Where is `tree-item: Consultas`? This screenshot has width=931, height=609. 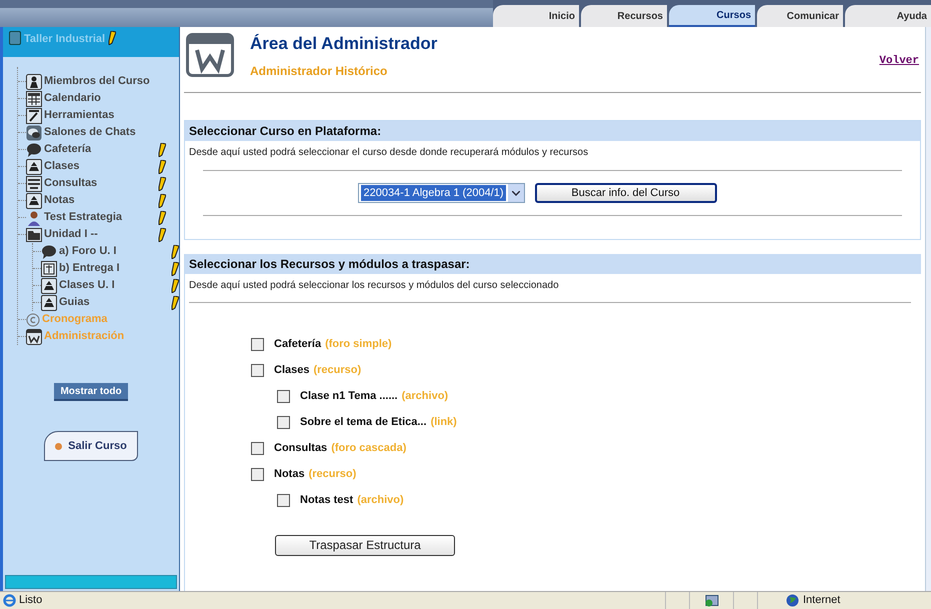
tree-item: Consultas is located at coordinates (71, 183).